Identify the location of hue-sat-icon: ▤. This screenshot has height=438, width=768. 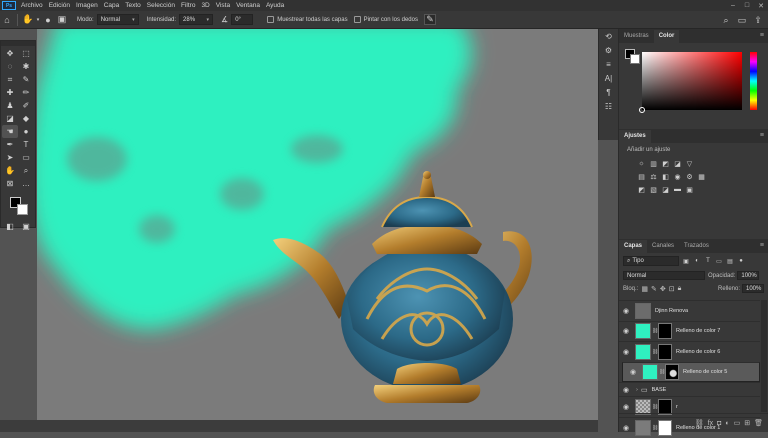
(641, 176).